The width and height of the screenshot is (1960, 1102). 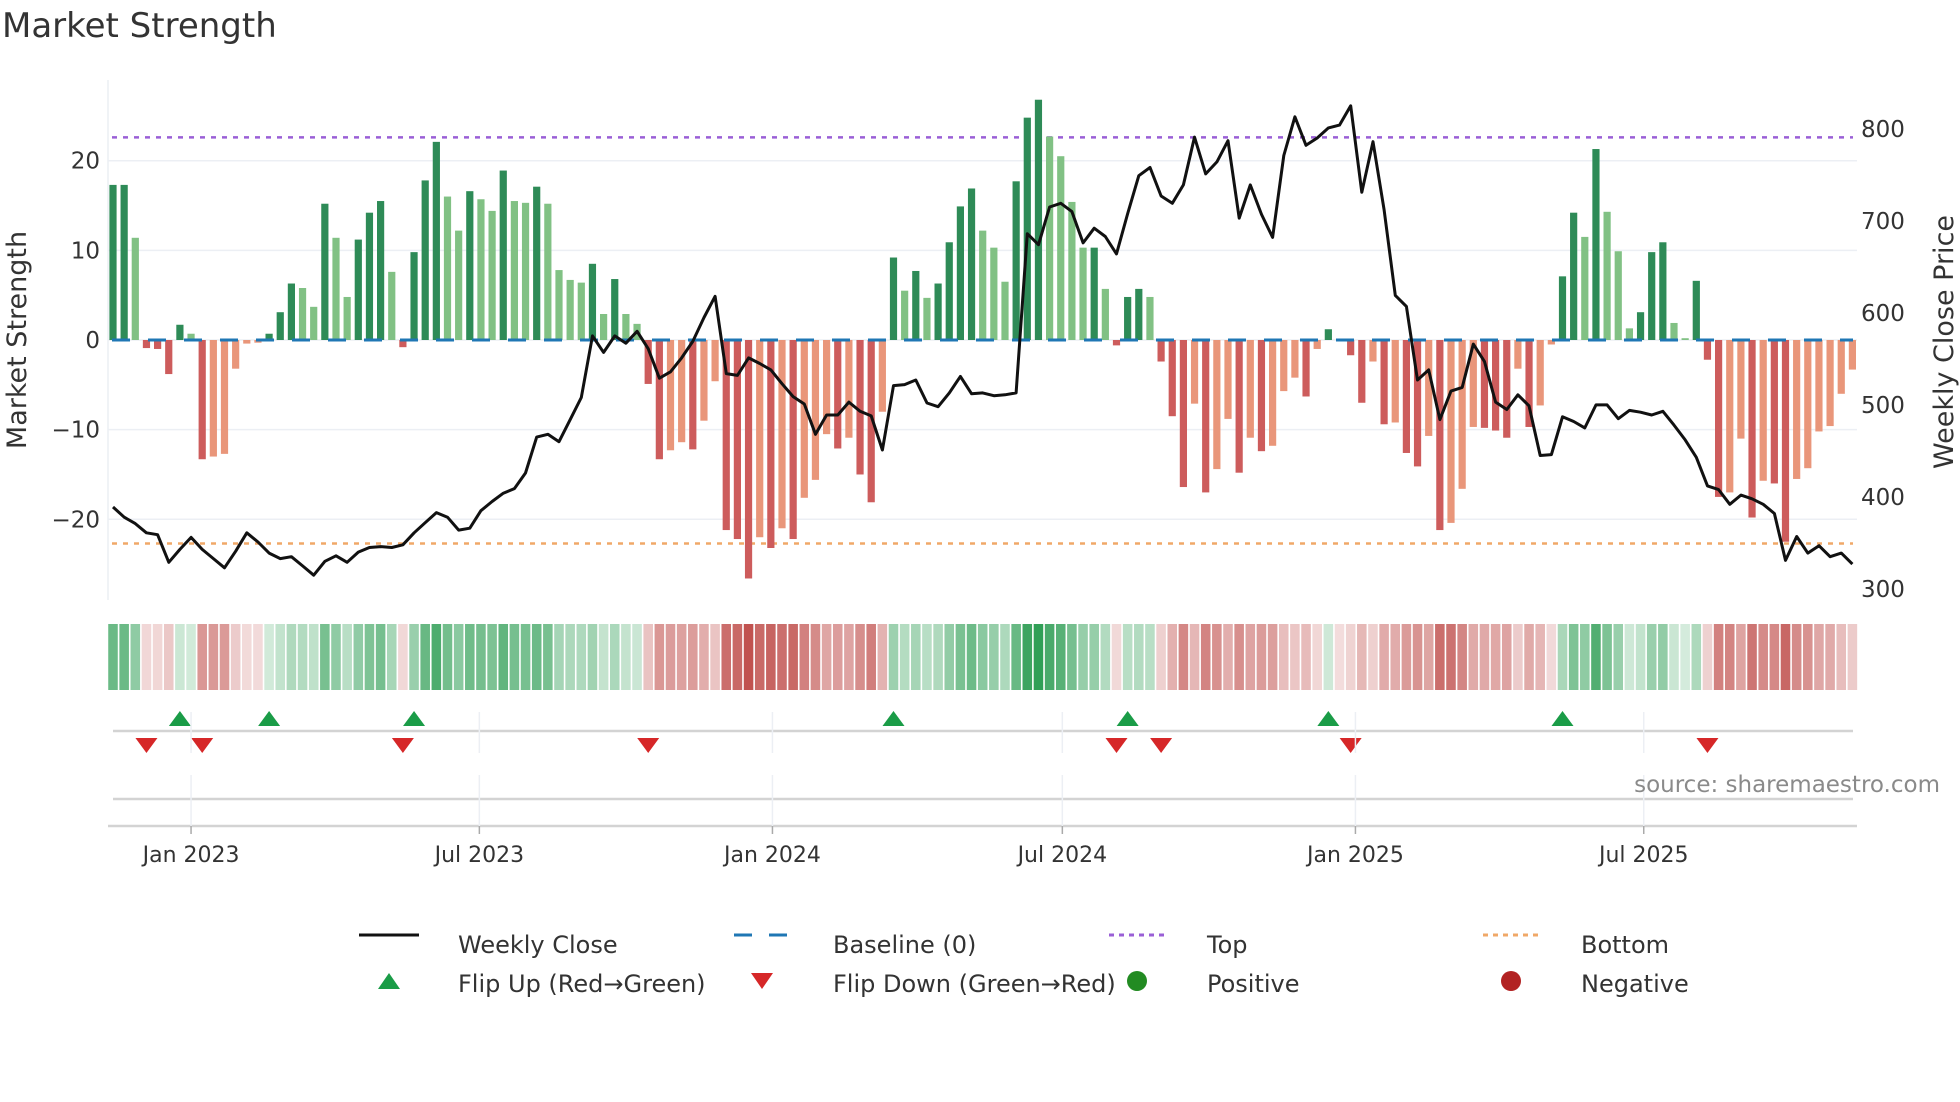 What do you see at coordinates (85, 162) in the screenshot?
I see `y-left-tick-label: 20` at bounding box center [85, 162].